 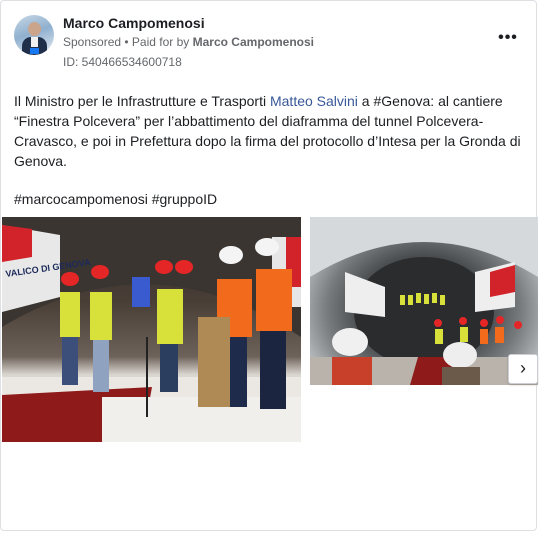 What do you see at coordinates (134, 23) in the screenshot?
I see `author-name: Marco Campomenosi` at bounding box center [134, 23].